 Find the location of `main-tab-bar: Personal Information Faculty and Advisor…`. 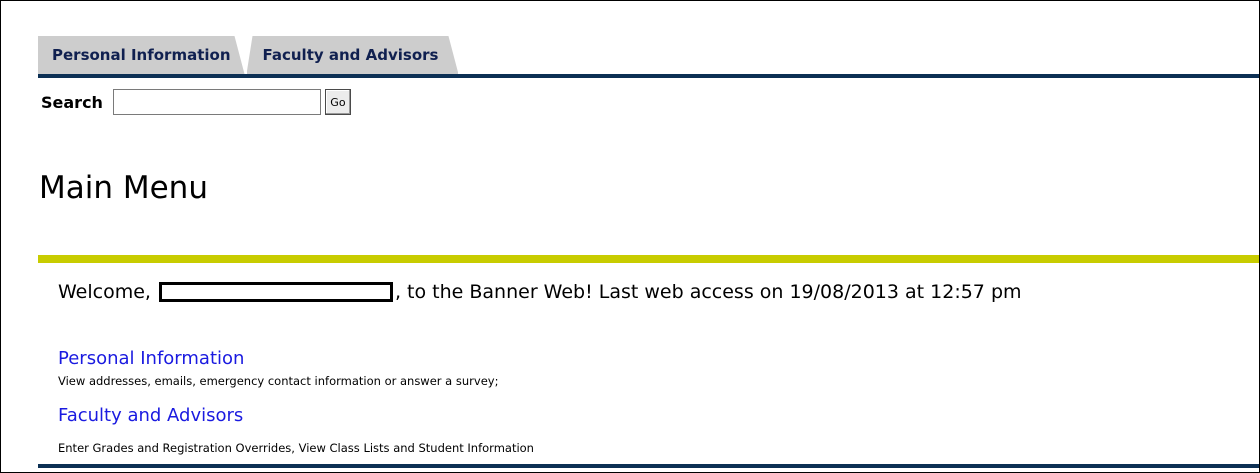

main-tab-bar: Personal Information Faculty and Advisor… is located at coordinates (249, 55).